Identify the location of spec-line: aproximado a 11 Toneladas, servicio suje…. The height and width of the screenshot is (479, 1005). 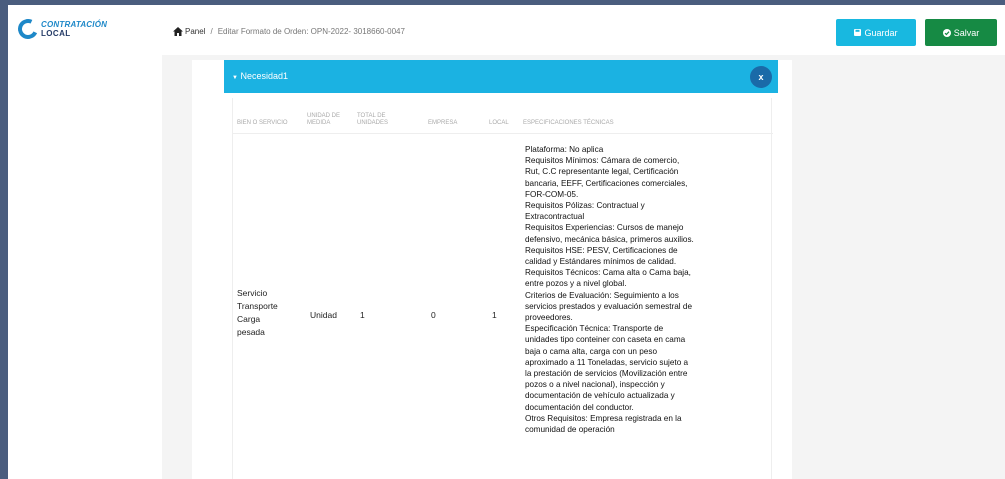
(607, 362).